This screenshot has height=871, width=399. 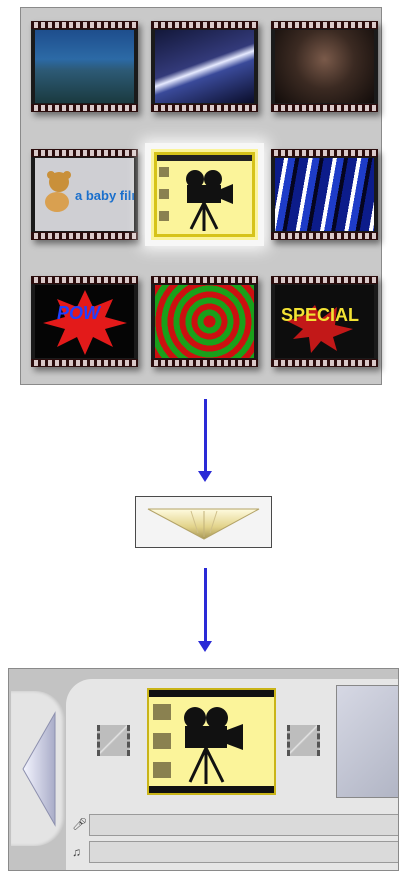 I want to click on pow-title: POW, so click(x=78, y=313).